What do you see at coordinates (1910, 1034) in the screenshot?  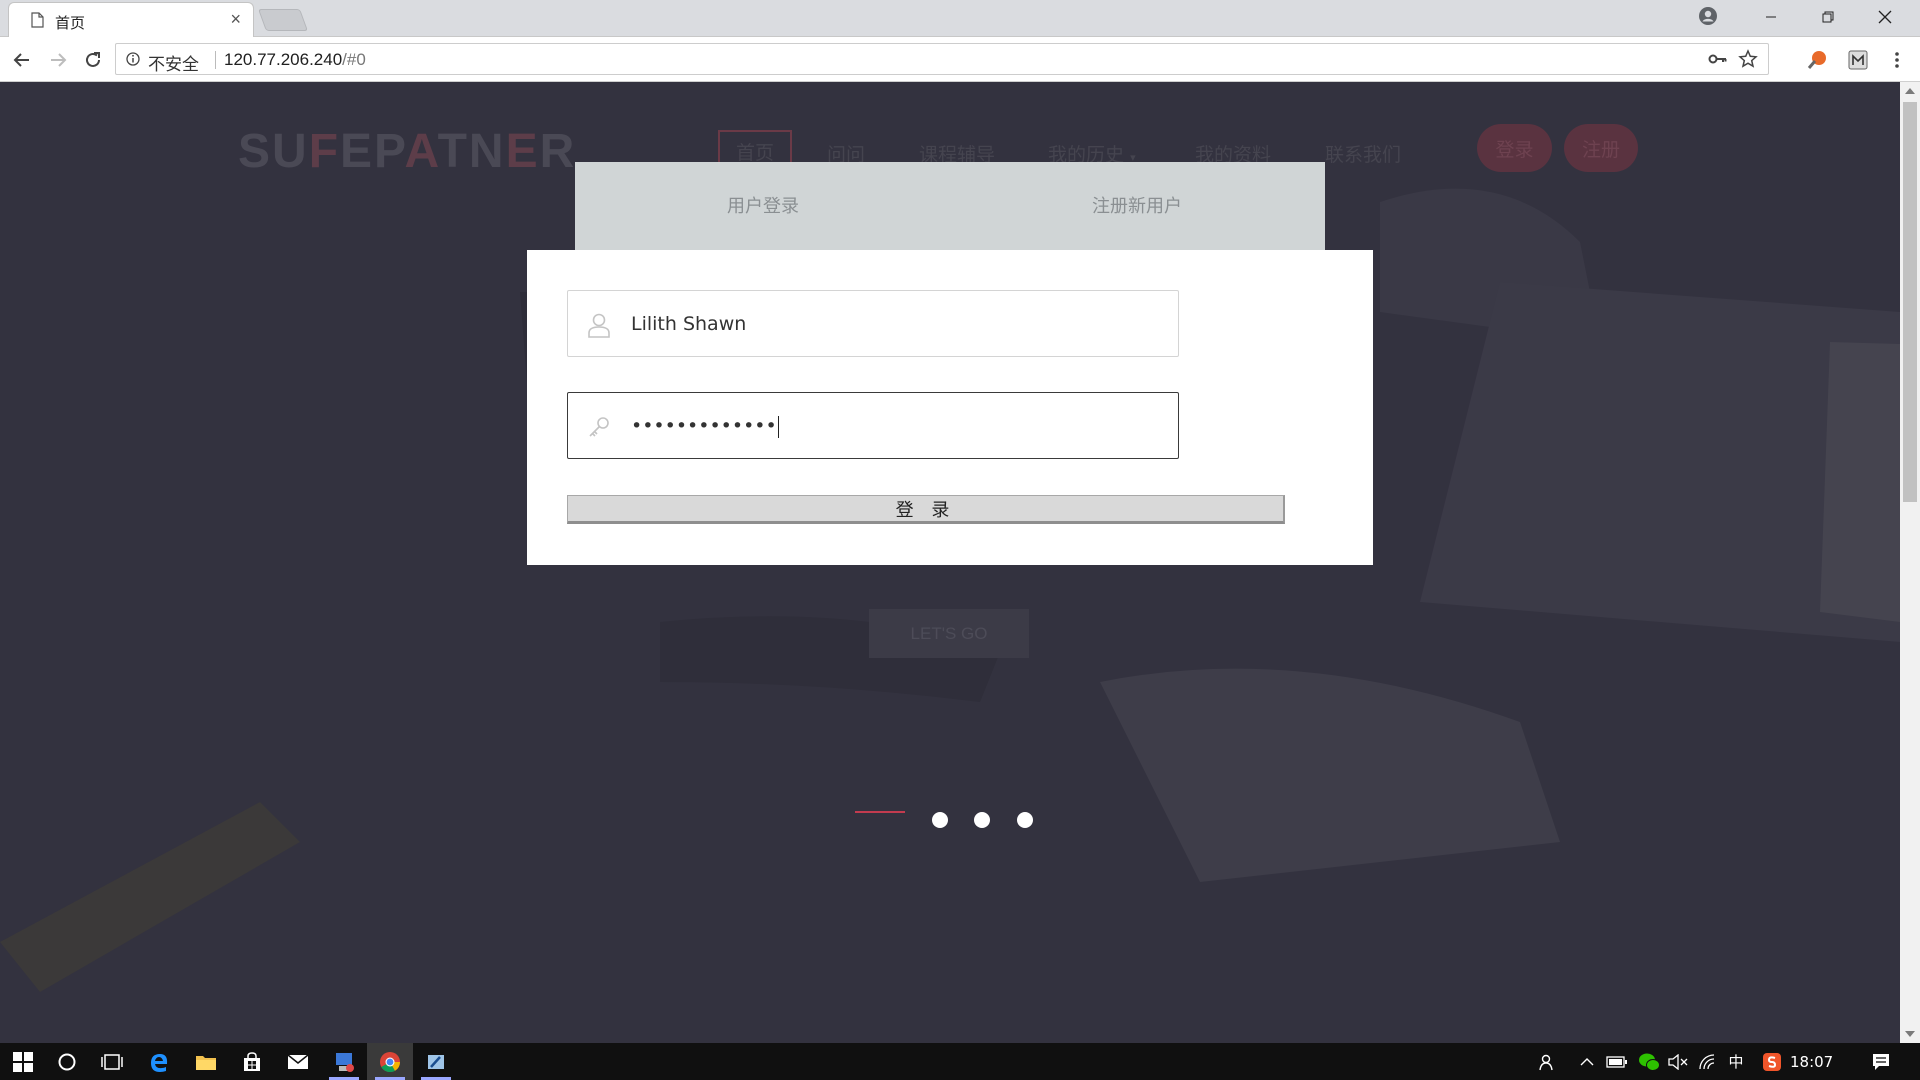 I see `scroll-down-icon` at bounding box center [1910, 1034].